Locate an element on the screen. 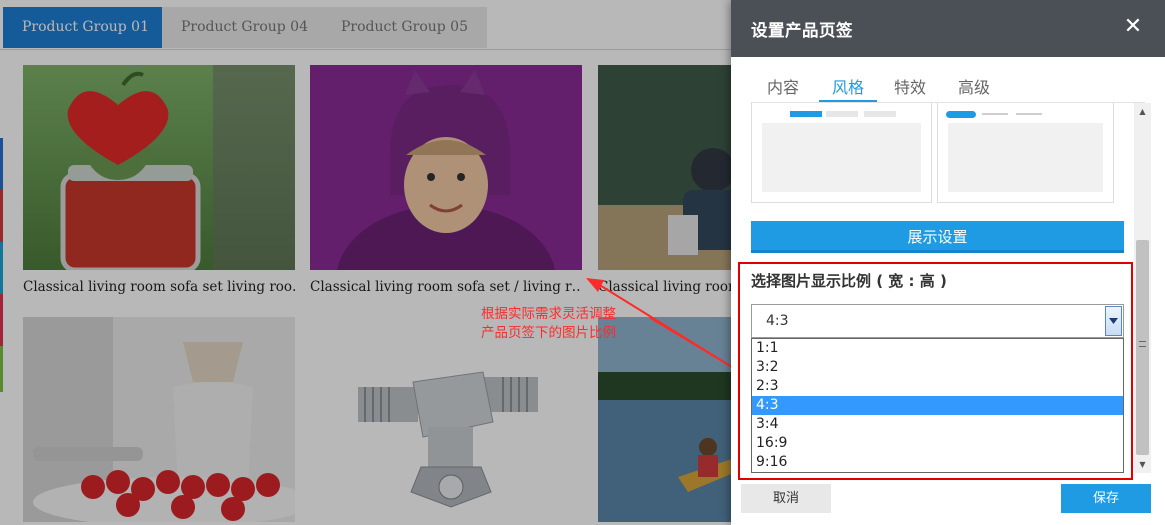 This screenshot has width=1165, height=525. dialog-footer: 取消 保存 is located at coordinates (948, 503).